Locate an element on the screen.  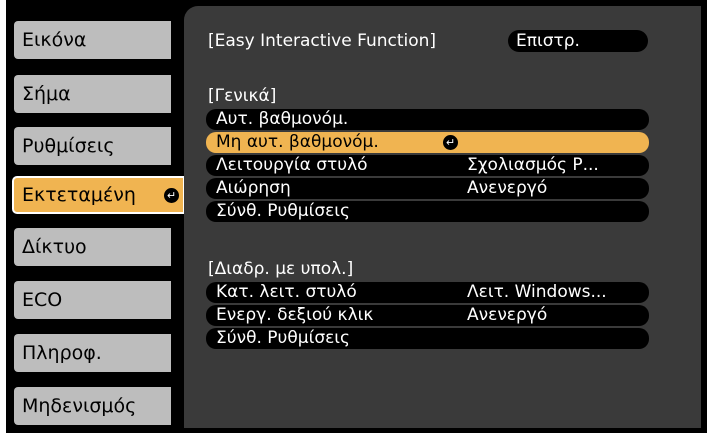
menu-item-advanced-settings: Σύνθ. Ρυθμίσεις is located at coordinates (427, 211).